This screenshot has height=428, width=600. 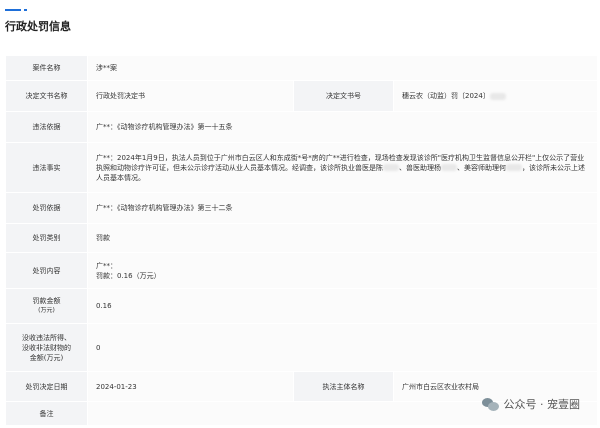 I want to click on fine-amount-label: 罚款金额 (万元), so click(x=46, y=306).